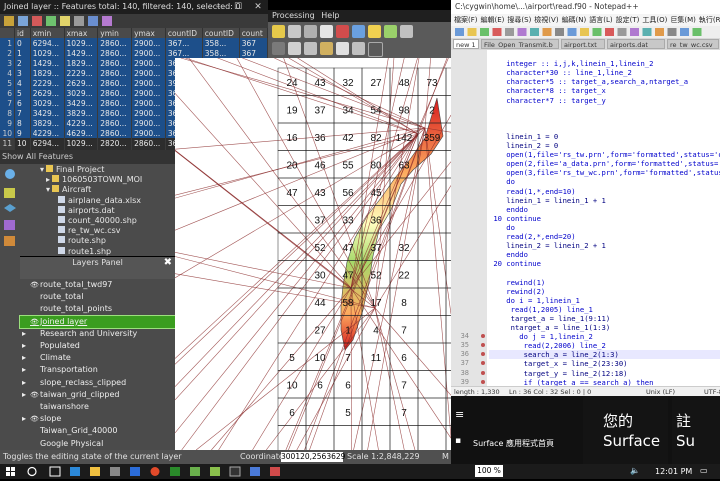 Image resolution: width=720 pixels, height=481 pixels. I want to click on code-line: target_a = line_1(9:11), so click(604, 318).